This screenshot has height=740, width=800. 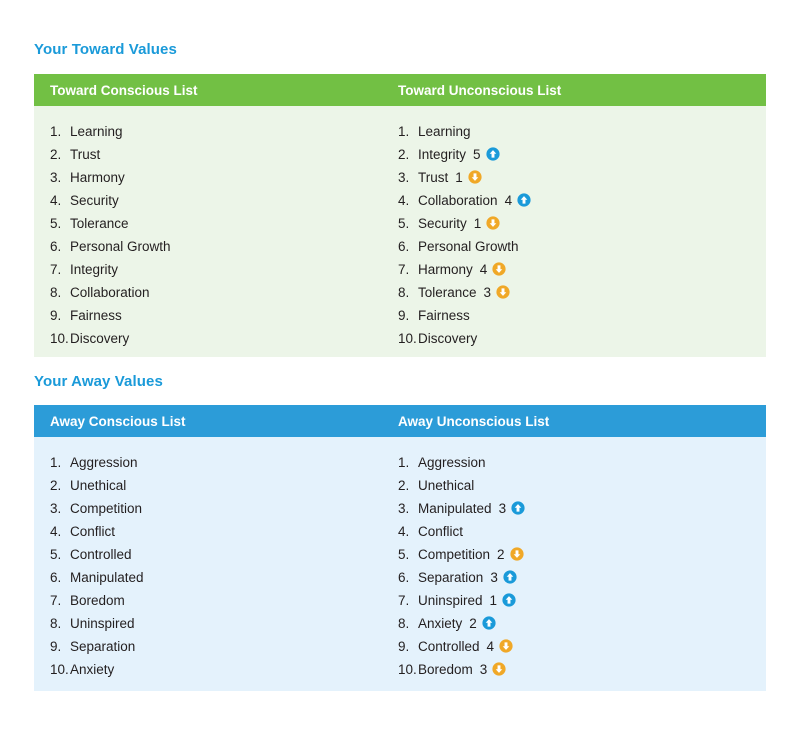 I want to click on column-header-away-conscious: Away Conscious List, so click(x=118, y=421).